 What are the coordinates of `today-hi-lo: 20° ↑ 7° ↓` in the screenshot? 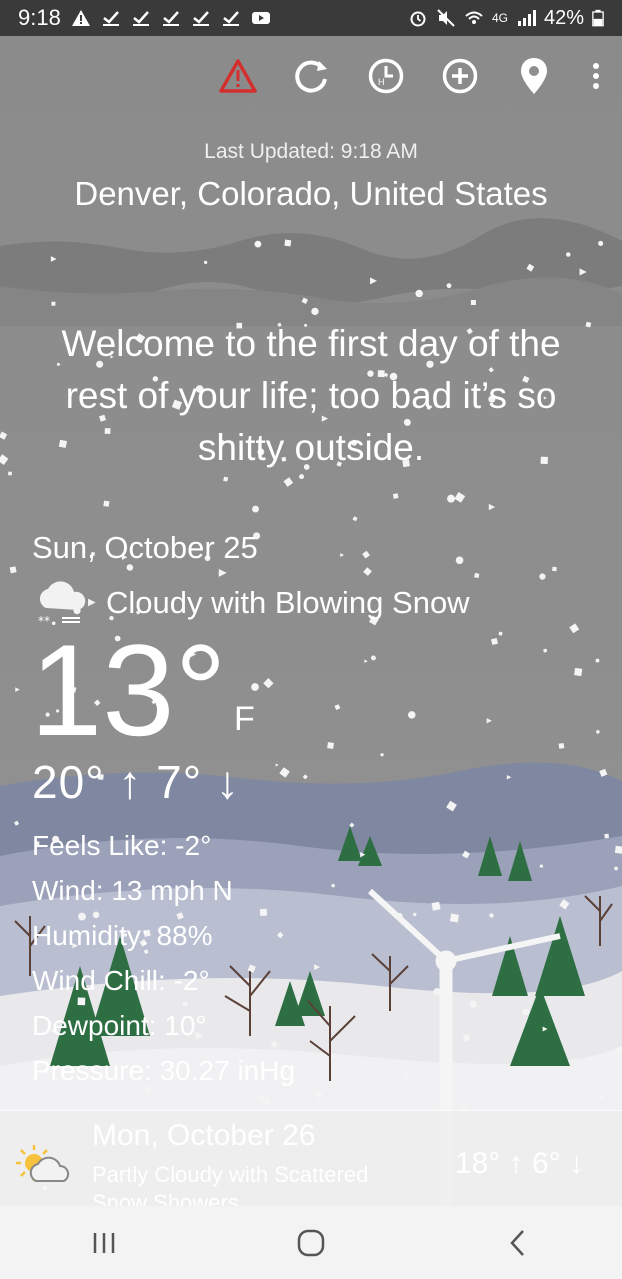 It's located at (136, 782).